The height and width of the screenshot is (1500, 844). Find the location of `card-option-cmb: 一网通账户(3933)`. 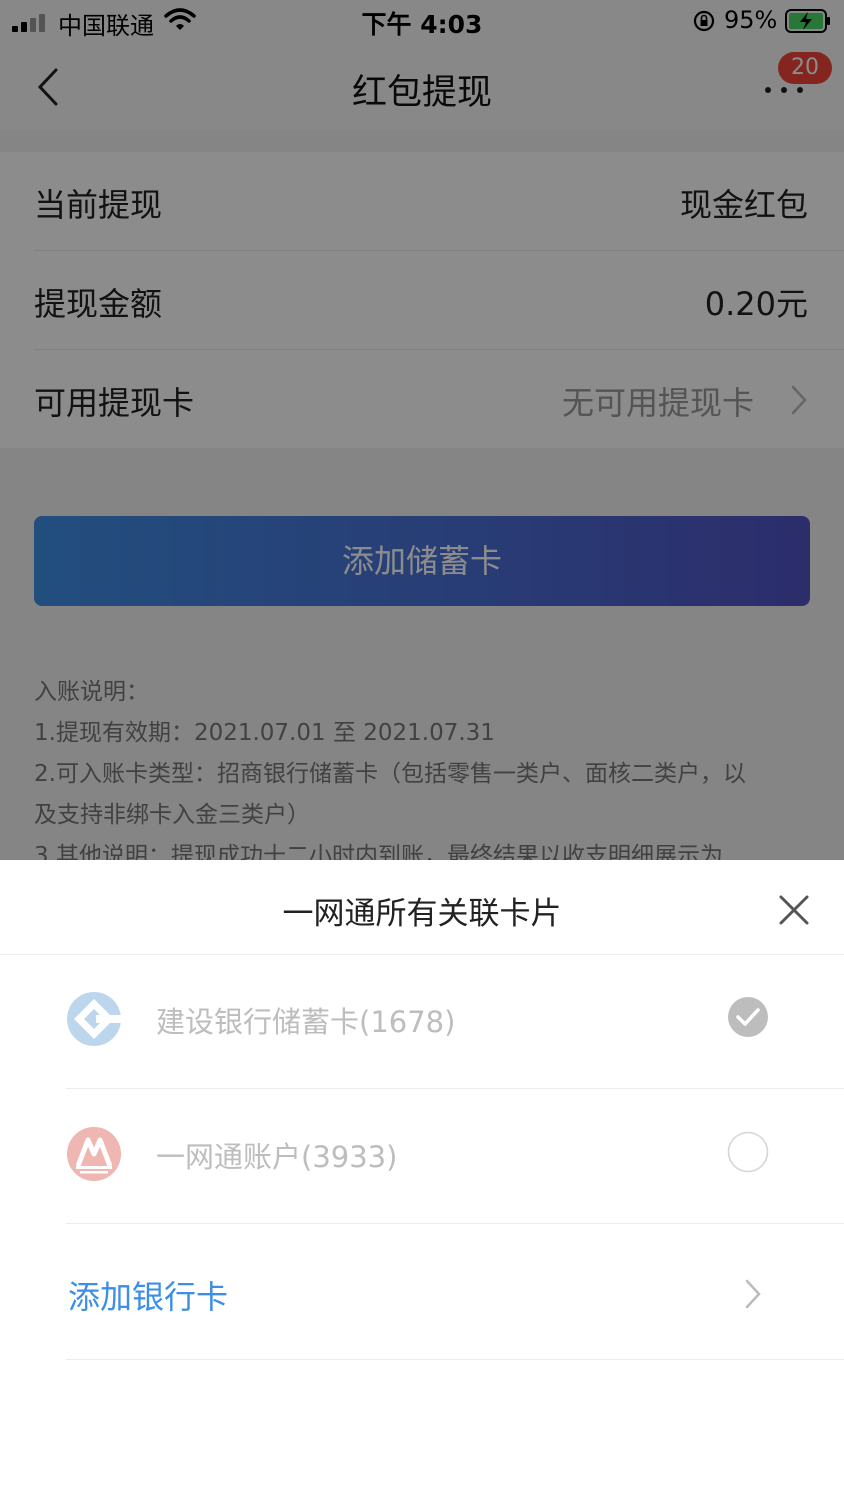

card-option-cmb: 一网通账户(3933) is located at coordinates (422, 1157).